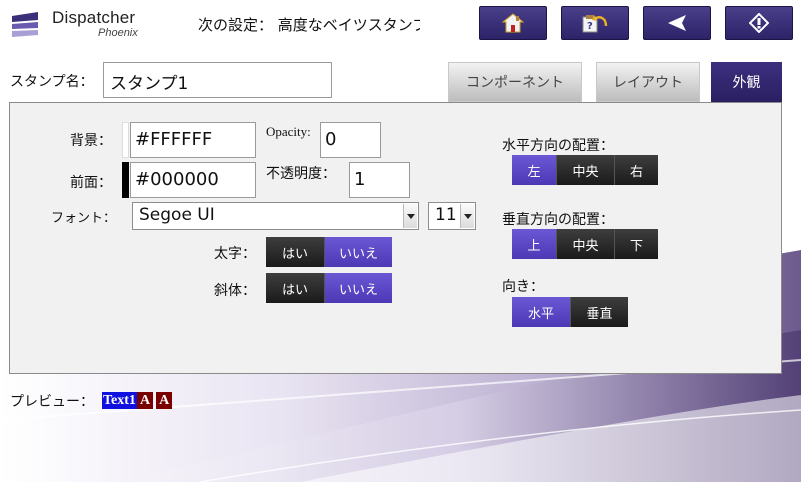  What do you see at coordinates (118, 33) in the screenshot?
I see `logo-subtitle: Phoenix` at bounding box center [118, 33].